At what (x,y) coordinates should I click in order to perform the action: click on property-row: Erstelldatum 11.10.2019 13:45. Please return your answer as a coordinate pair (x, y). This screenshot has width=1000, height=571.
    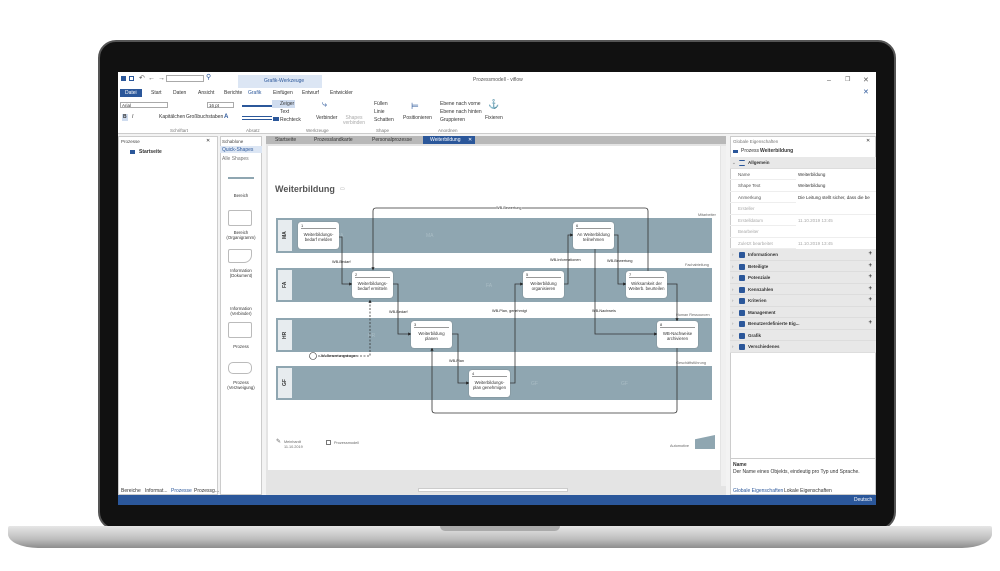
    Looking at the image, I should click on (803, 220).